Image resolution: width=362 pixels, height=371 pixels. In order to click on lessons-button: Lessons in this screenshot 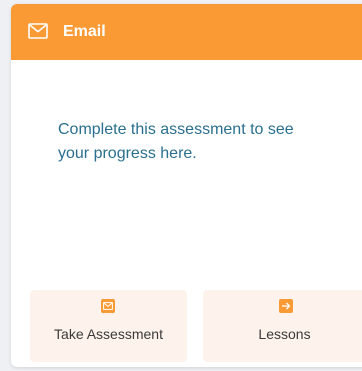, I will do `click(282, 326)`.